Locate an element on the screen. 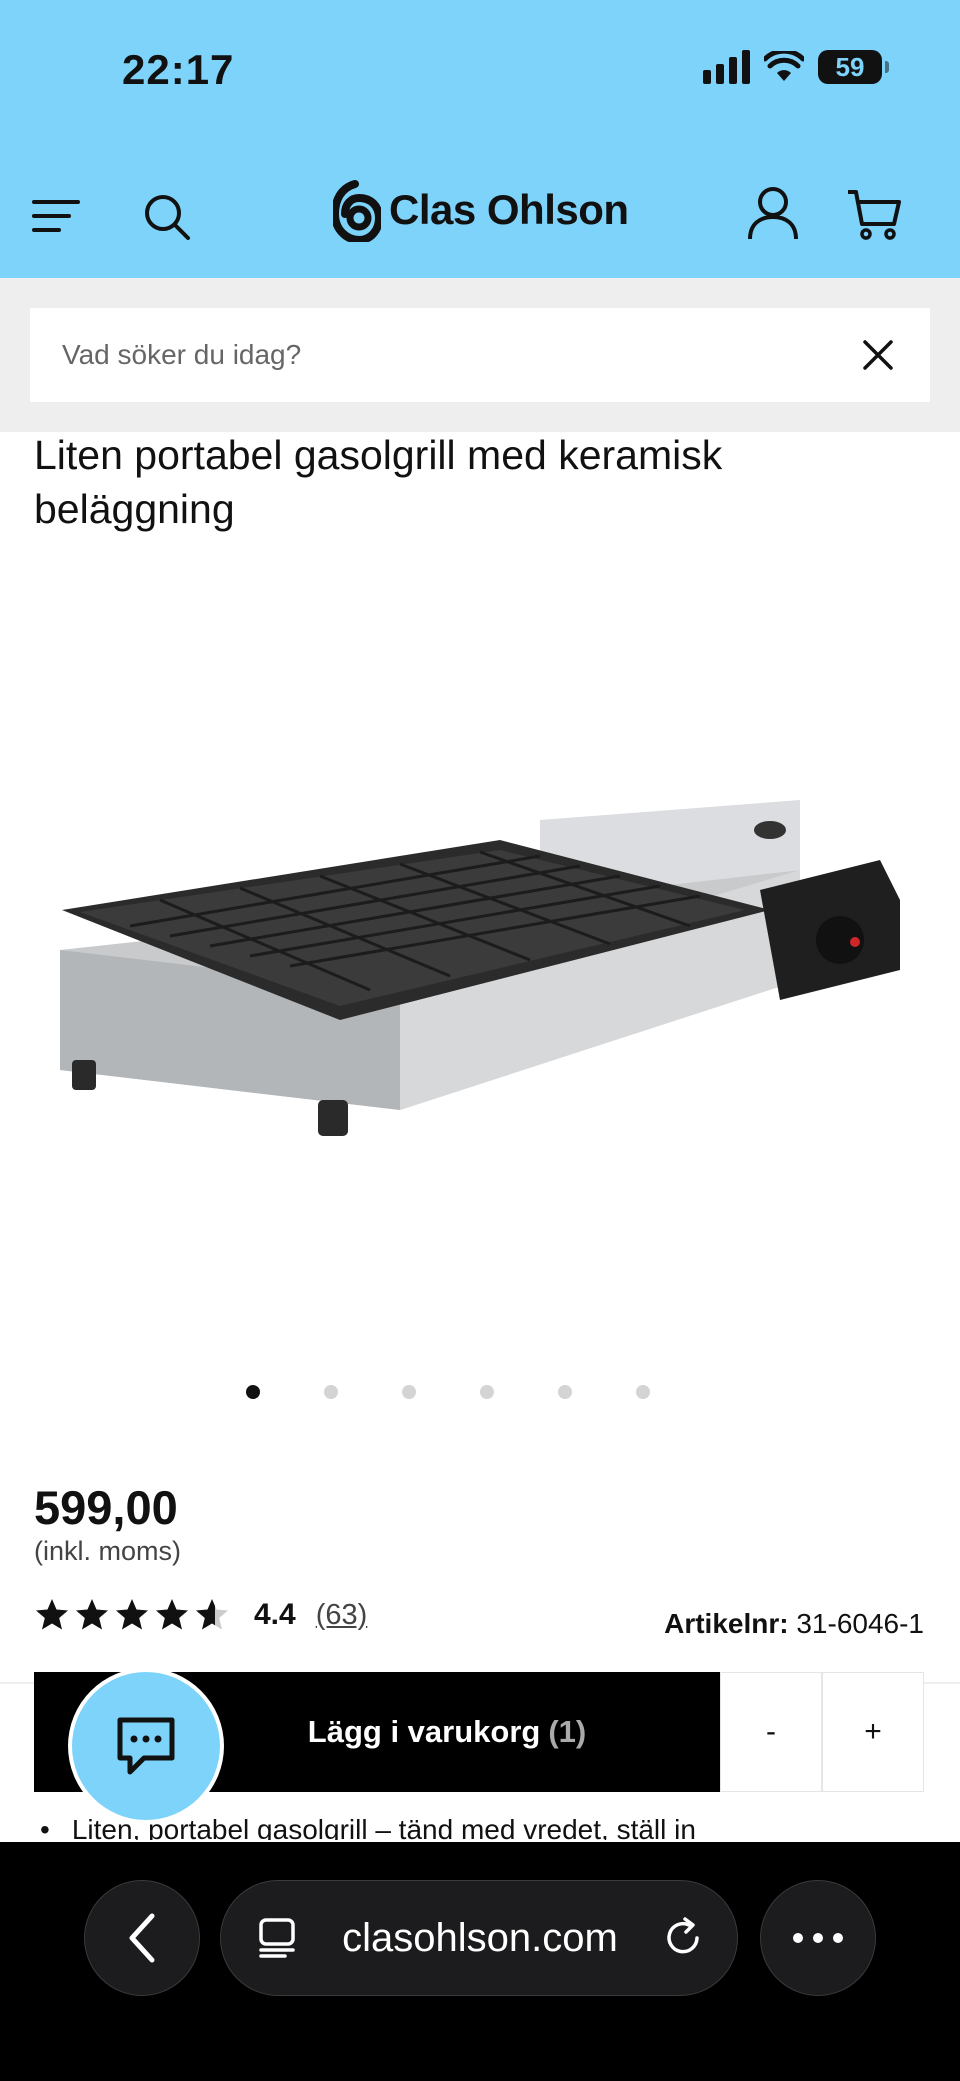 The image size is (960, 2081). search-input is located at coordinates (460, 355).